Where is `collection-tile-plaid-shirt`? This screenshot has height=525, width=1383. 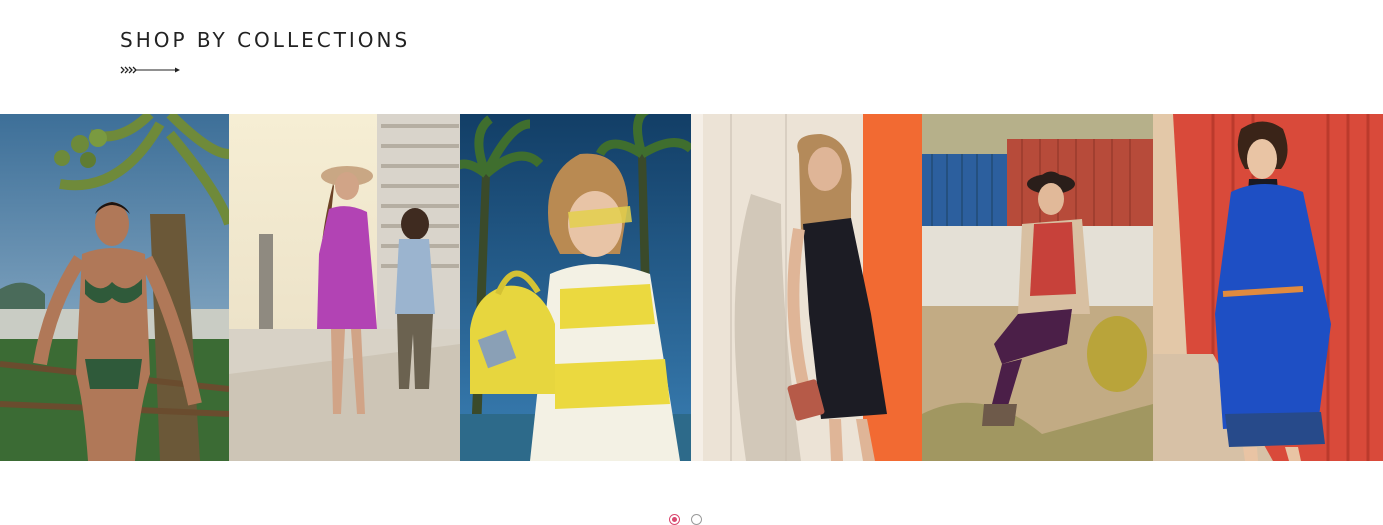 collection-tile-plaid-shirt is located at coordinates (1037, 287).